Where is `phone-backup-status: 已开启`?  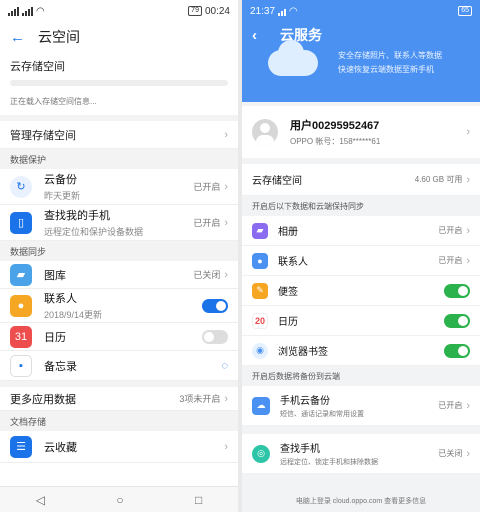
phone-backup-status: 已开启 is located at coordinates (450, 405).